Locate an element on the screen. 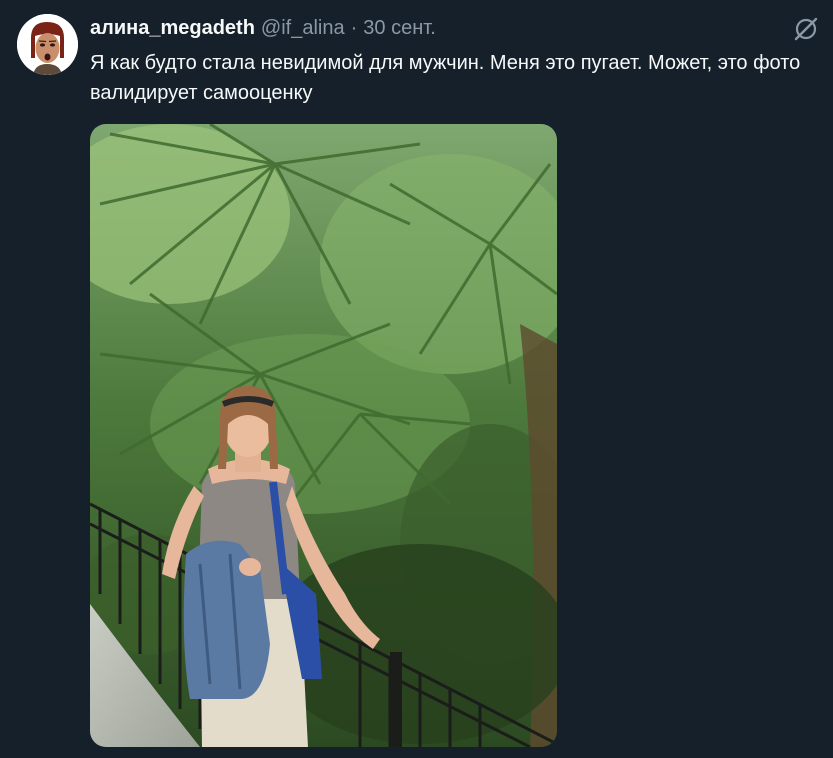 The height and width of the screenshot is (758, 833). avatar is located at coordinates (47, 44).